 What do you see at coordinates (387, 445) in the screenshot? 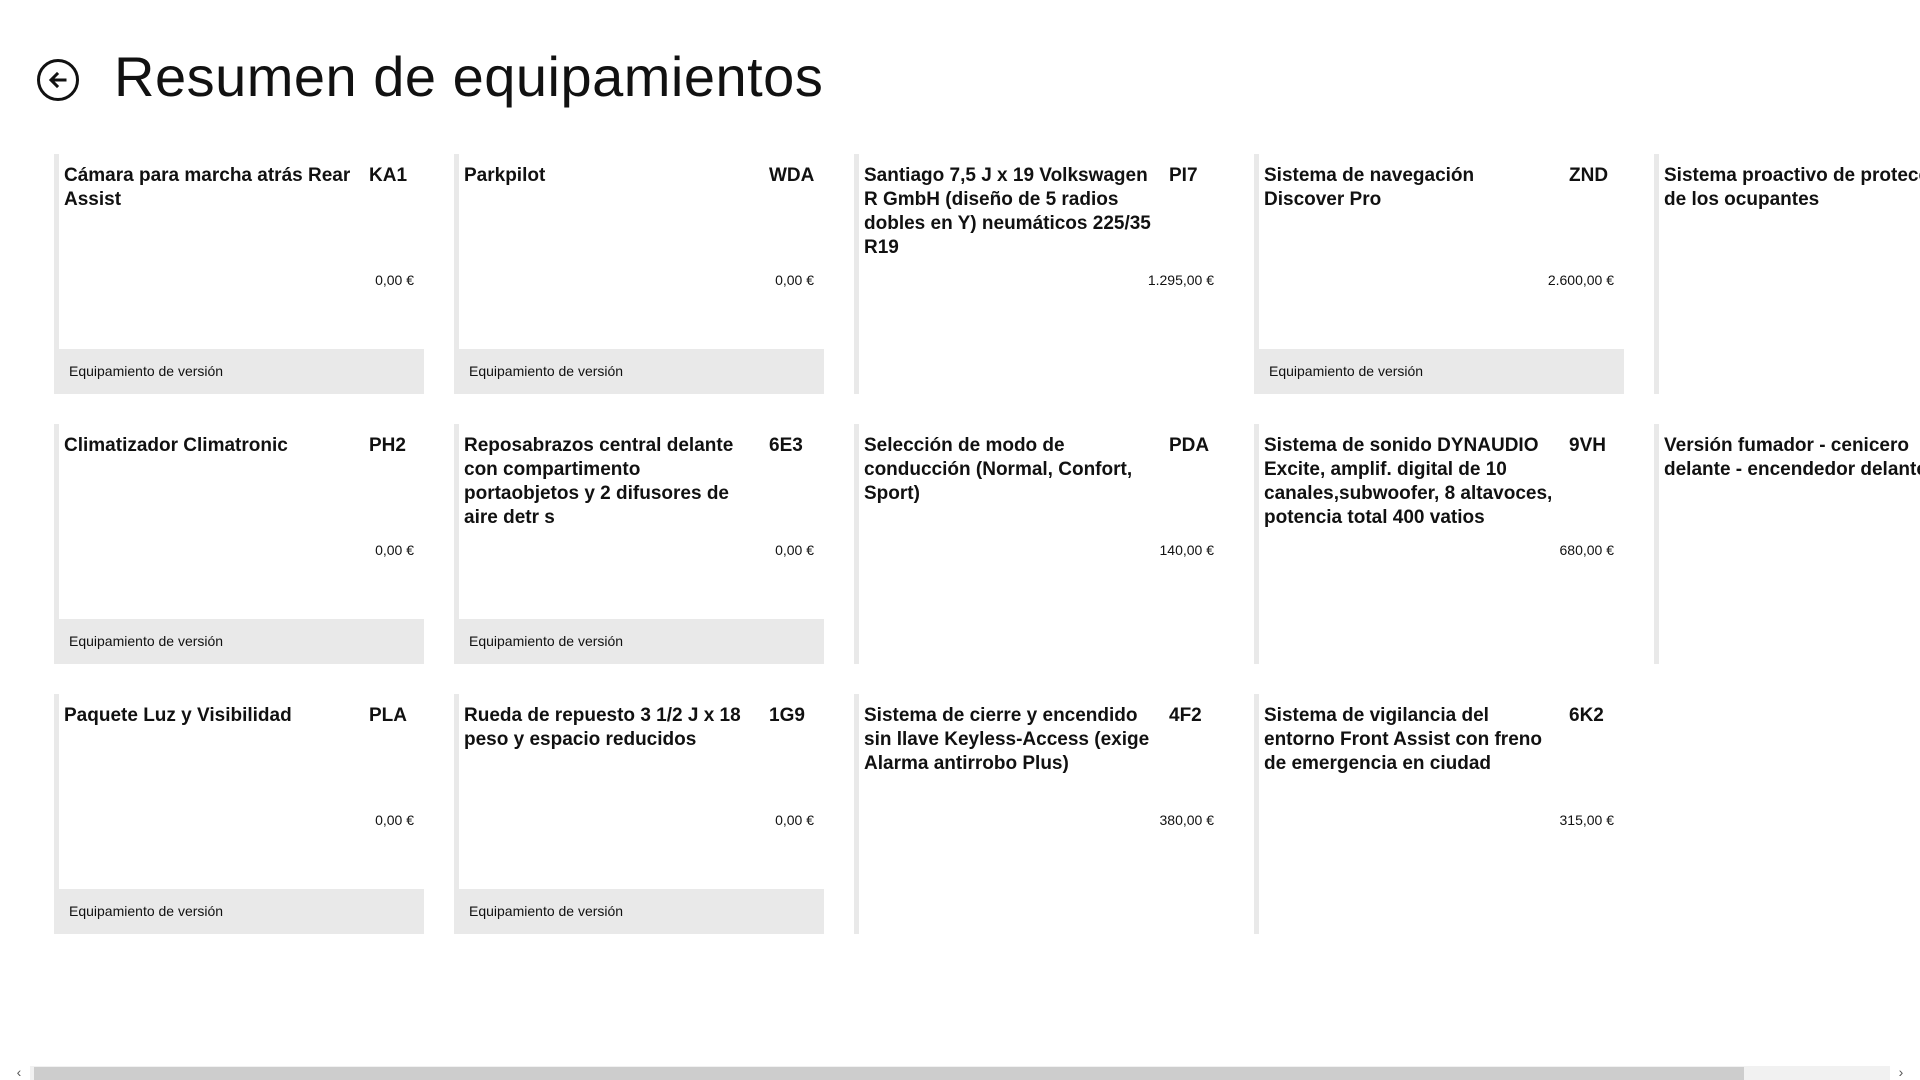
I see `equipment-code: PH2` at bounding box center [387, 445].